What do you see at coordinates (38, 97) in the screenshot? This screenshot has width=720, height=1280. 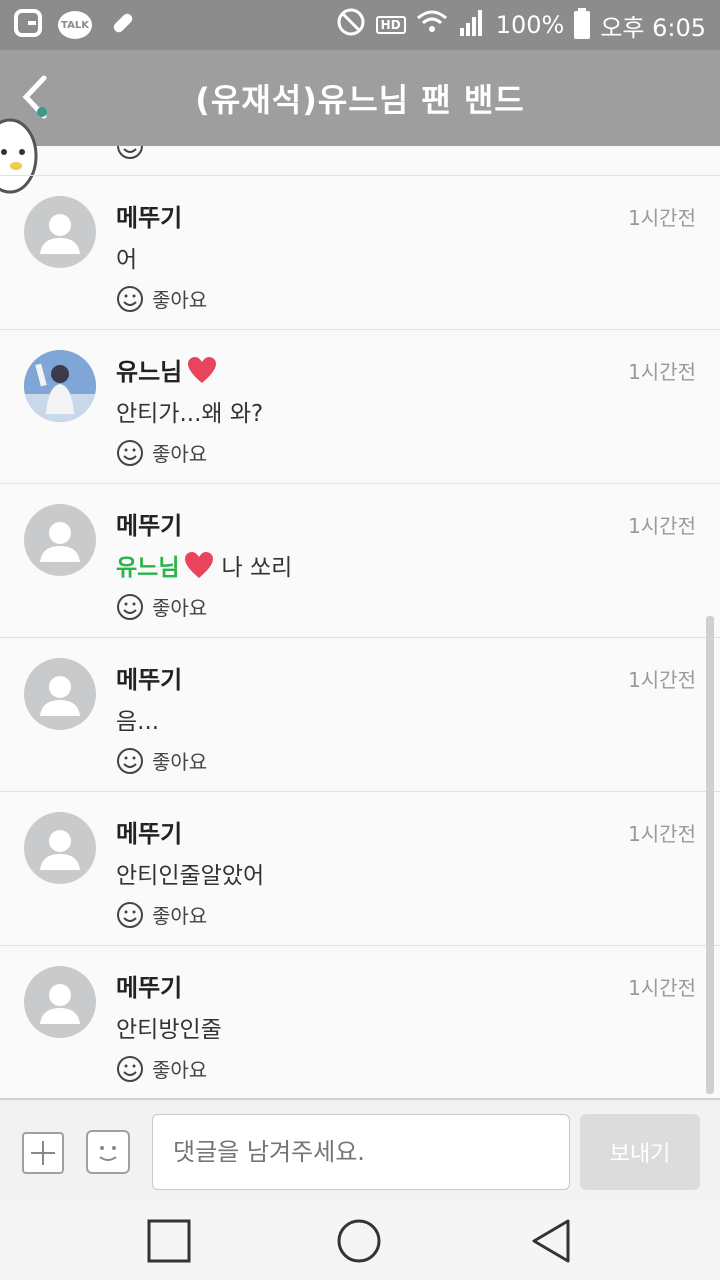 I see `back-arrow-icon` at bounding box center [38, 97].